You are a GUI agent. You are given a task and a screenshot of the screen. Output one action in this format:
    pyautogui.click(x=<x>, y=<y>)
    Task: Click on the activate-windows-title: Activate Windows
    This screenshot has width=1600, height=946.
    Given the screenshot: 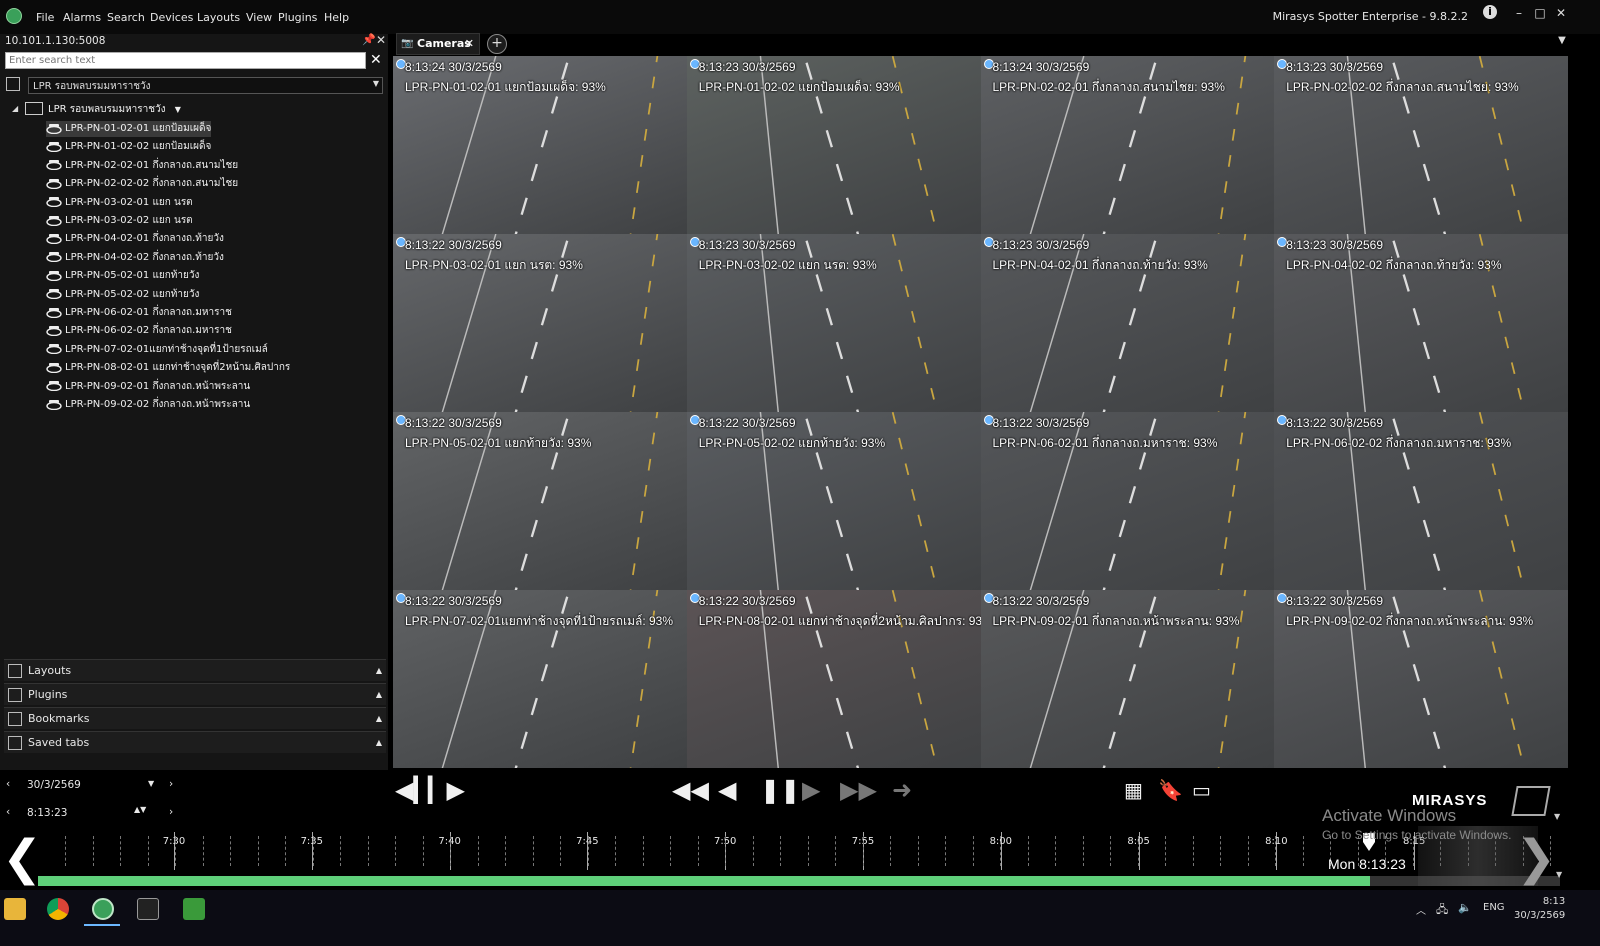 What is the action you would take?
    pyautogui.click(x=1389, y=815)
    